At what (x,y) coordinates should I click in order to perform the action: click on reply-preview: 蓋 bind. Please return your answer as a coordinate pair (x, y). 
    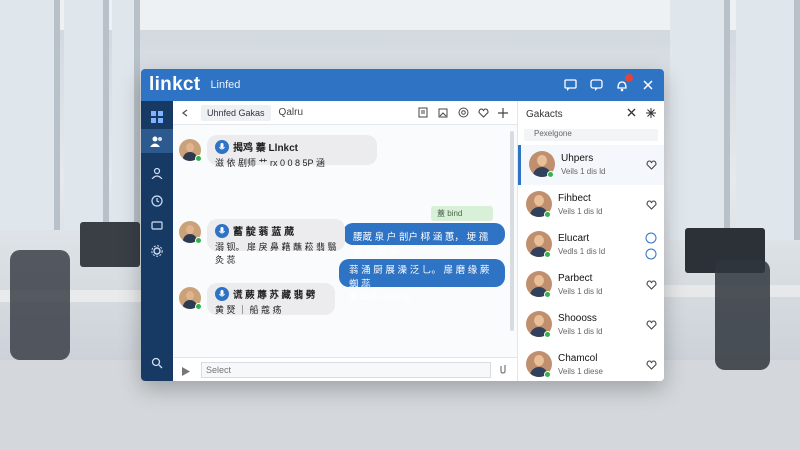
    Looking at the image, I should click on (462, 213).